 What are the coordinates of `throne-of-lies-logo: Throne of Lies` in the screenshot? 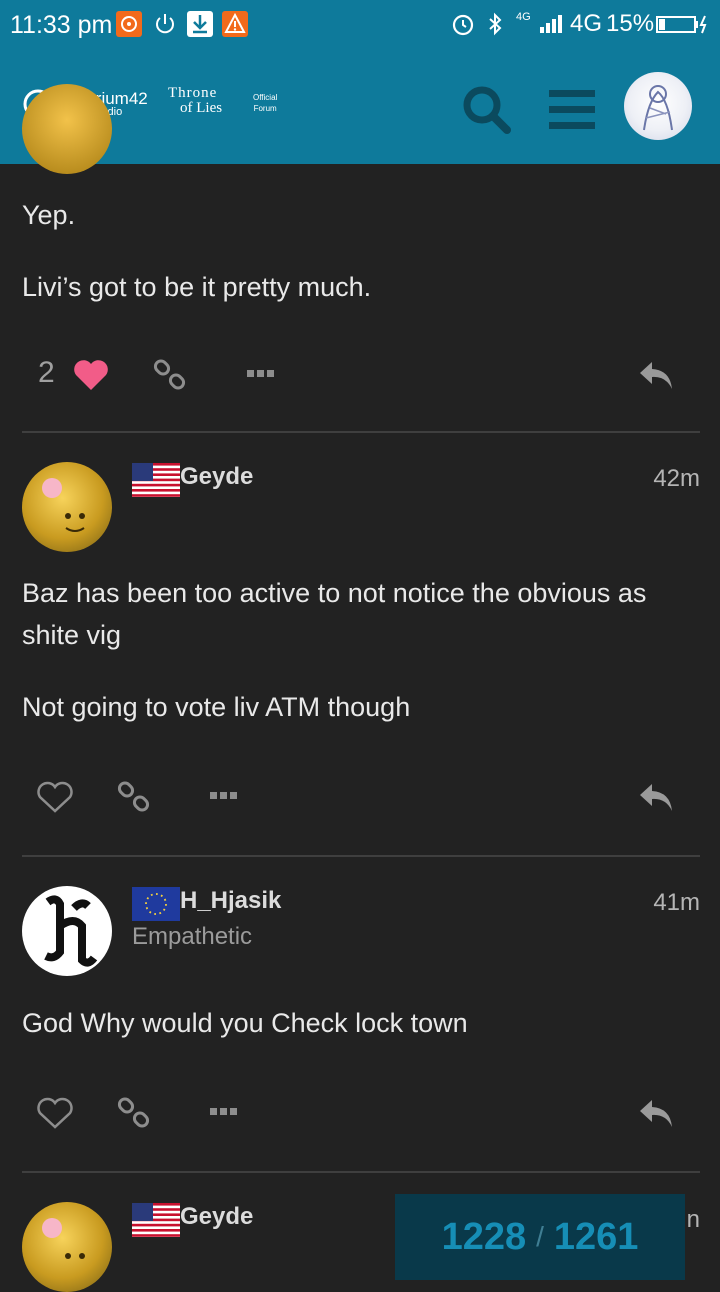 It's located at (195, 101).